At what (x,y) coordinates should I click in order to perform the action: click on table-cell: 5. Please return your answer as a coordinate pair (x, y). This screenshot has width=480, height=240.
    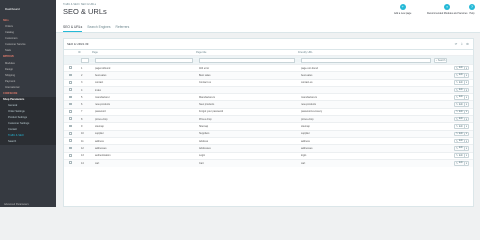
    Looking at the image, I should click on (85, 97).